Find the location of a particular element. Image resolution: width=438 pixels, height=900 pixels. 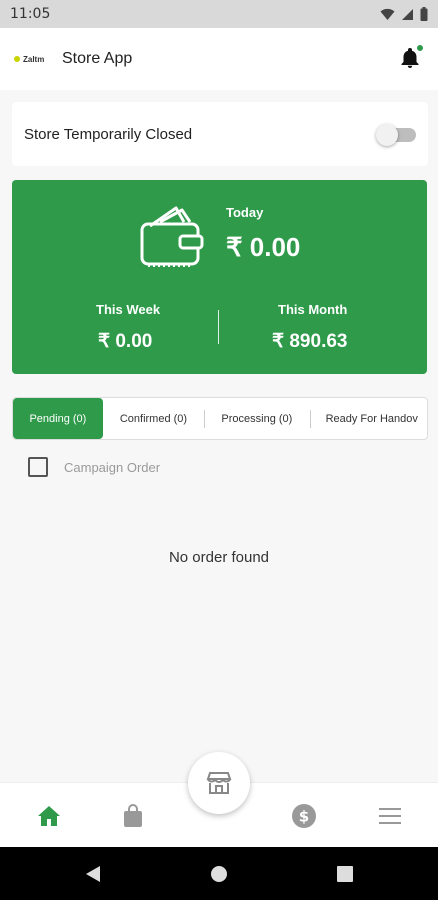

store-status-label: Store Temporarily Closed is located at coordinates (108, 134).